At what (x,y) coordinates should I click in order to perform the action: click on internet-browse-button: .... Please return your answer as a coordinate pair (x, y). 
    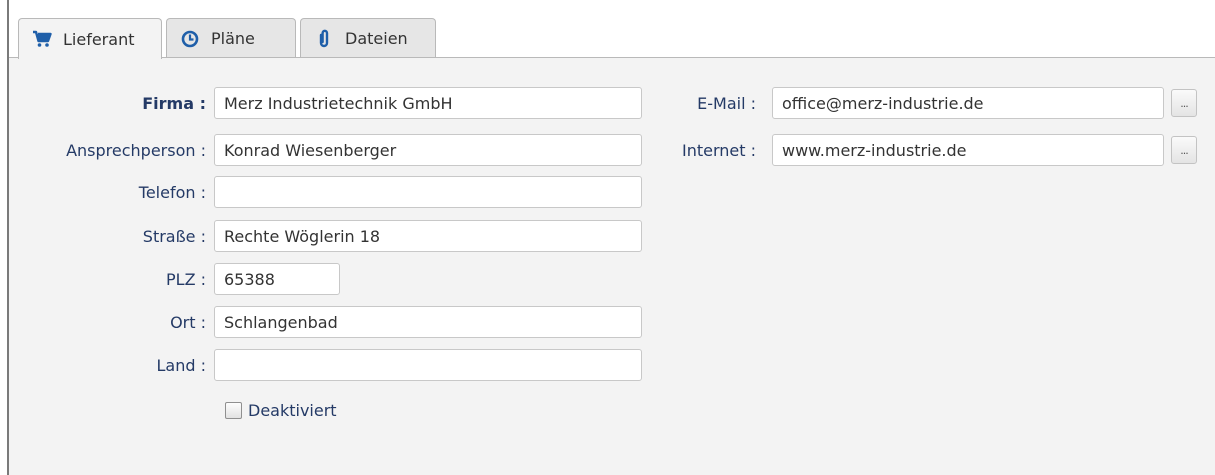
    Looking at the image, I should click on (1184, 150).